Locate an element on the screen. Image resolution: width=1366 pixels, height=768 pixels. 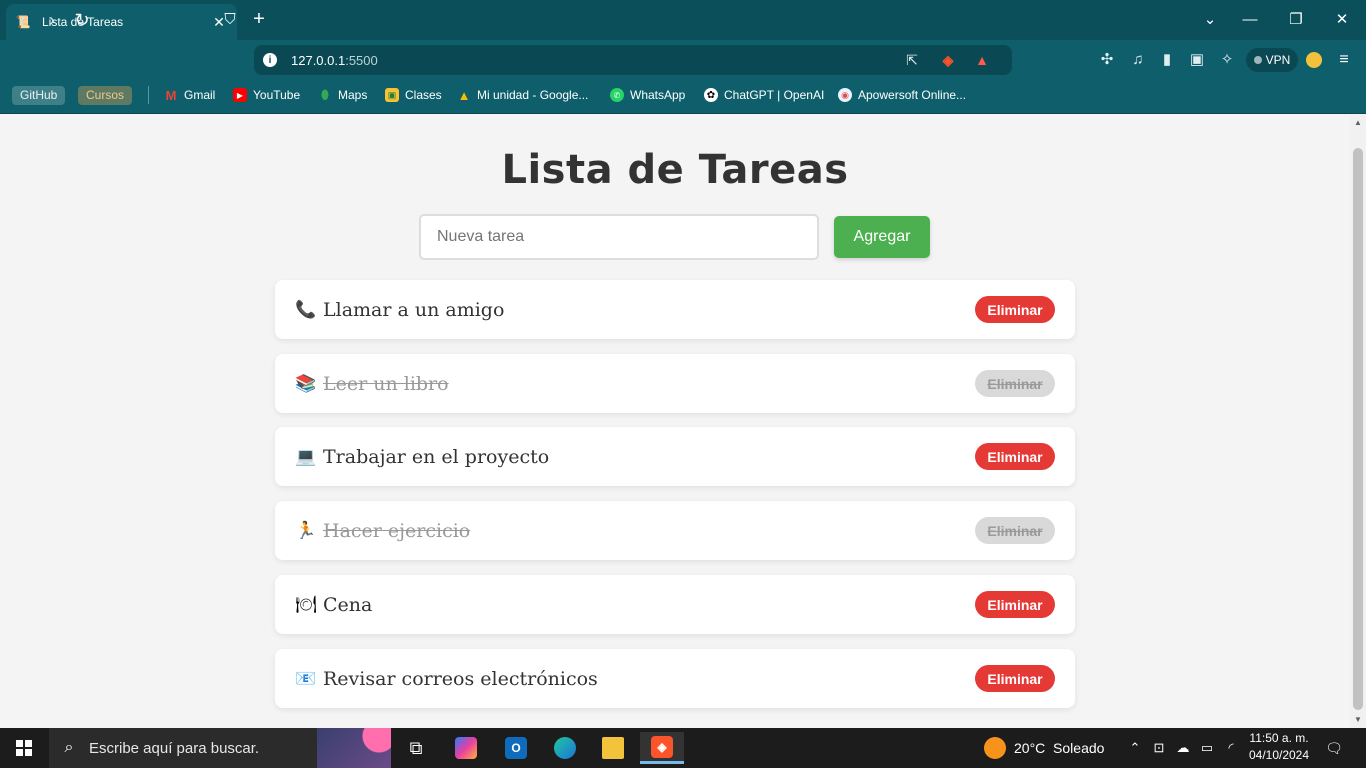
back-icon: ‹ is located at coordinates (22, 20).